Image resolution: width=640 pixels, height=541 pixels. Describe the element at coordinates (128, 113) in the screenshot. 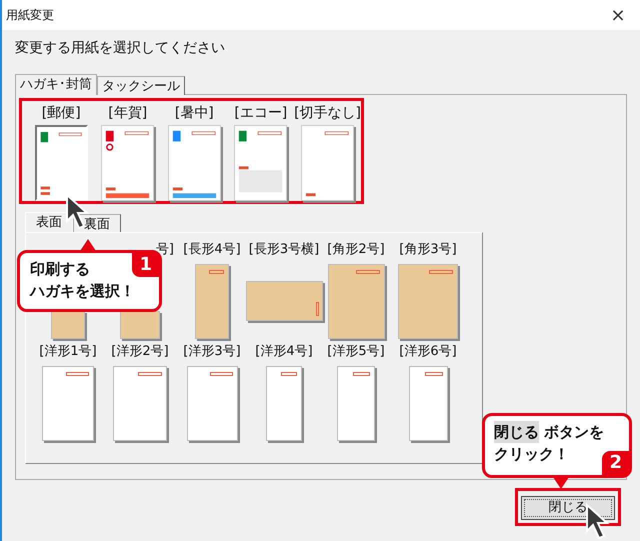

I see `postcard-label: [年賀]` at that location.